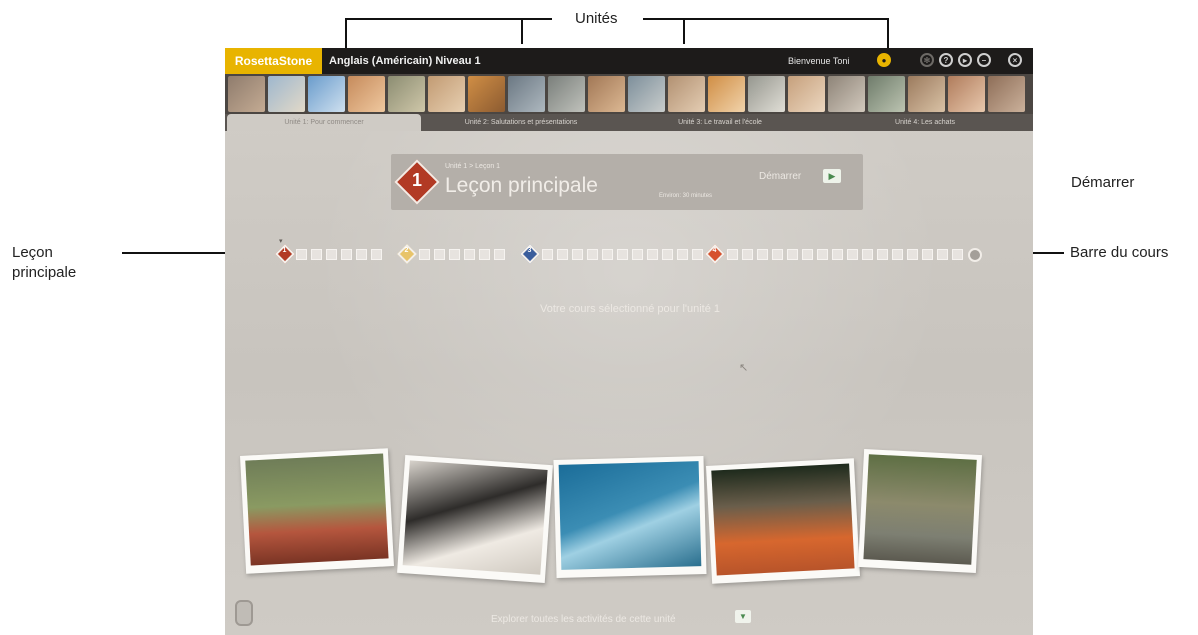 The image size is (1198, 635). What do you see at coordinates (244, 613) in the screenshot?
I see `fingerprint-icon` at bounding box center [244, 613].